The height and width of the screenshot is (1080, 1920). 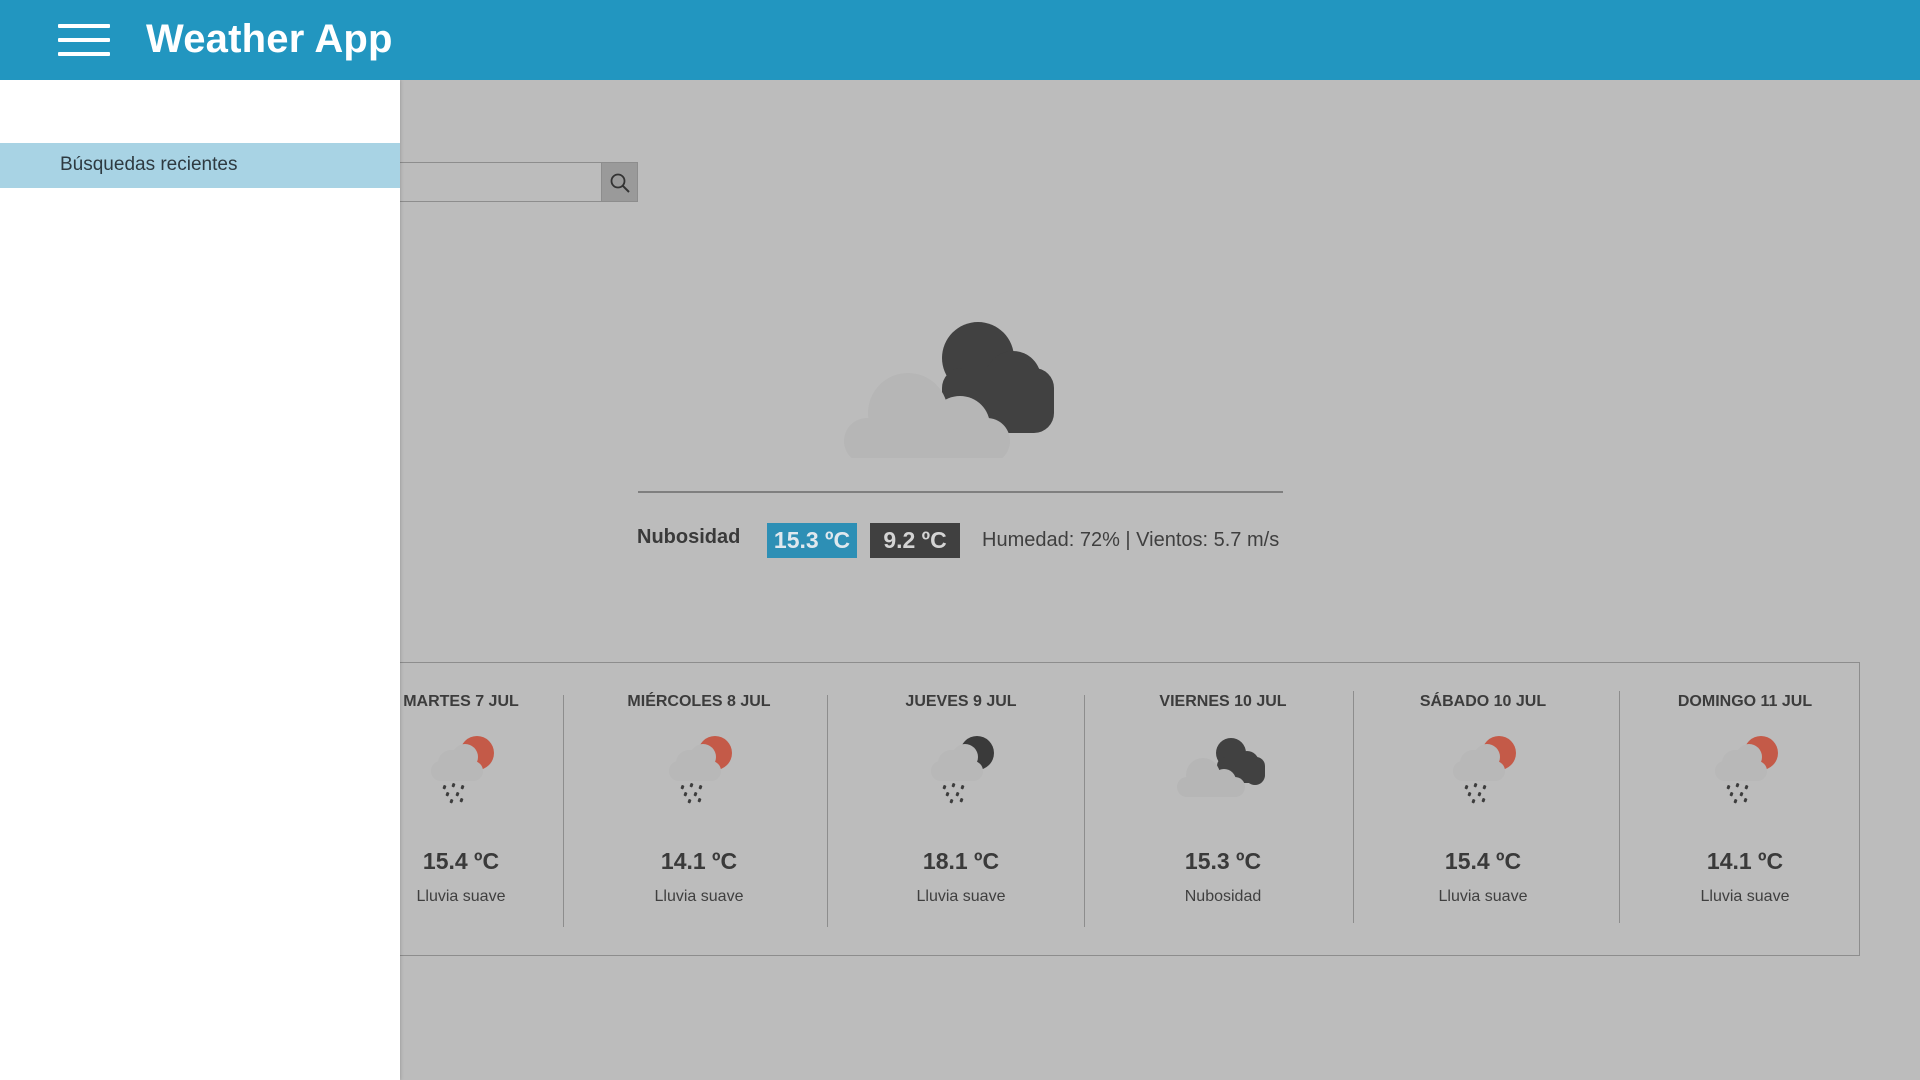 I want to click on current-details: Humedad: 72% | Vientos: 5.7 m/s, so click(x=1131, y=540).